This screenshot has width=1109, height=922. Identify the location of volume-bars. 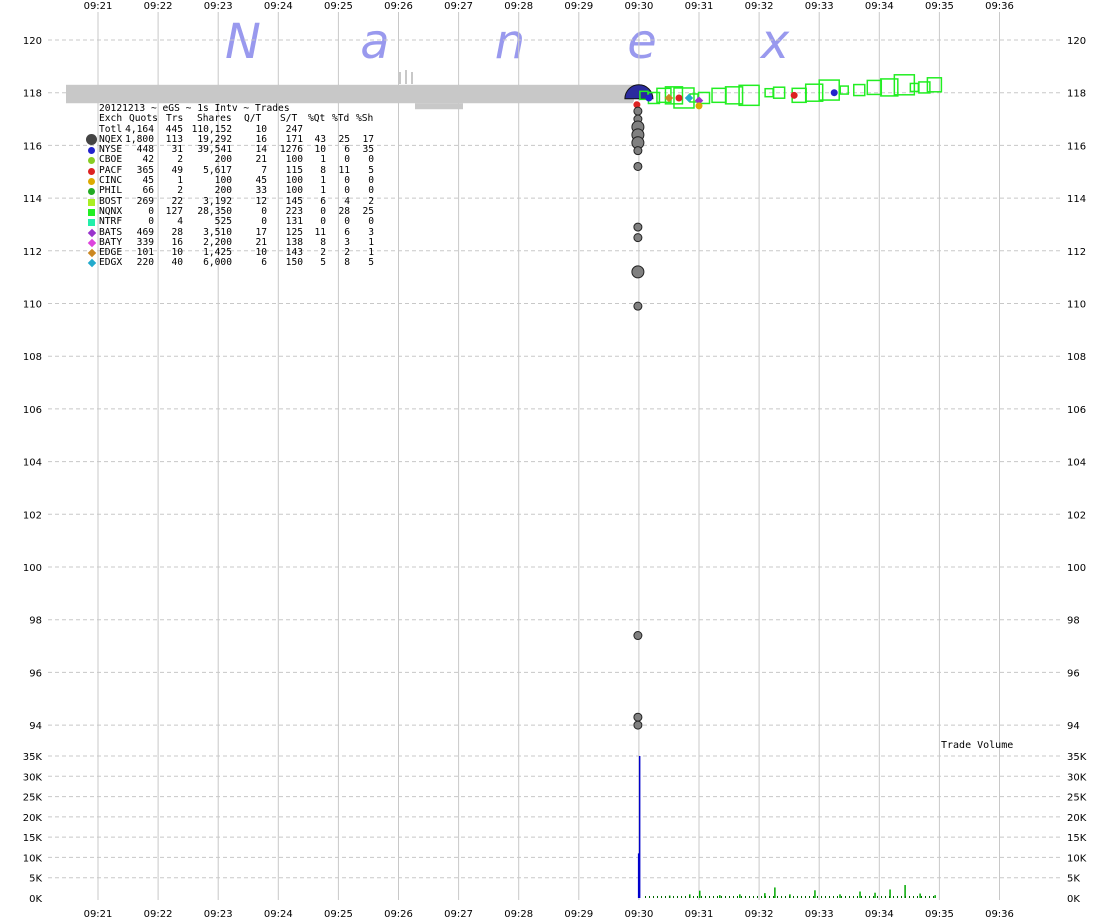
(786, 827).